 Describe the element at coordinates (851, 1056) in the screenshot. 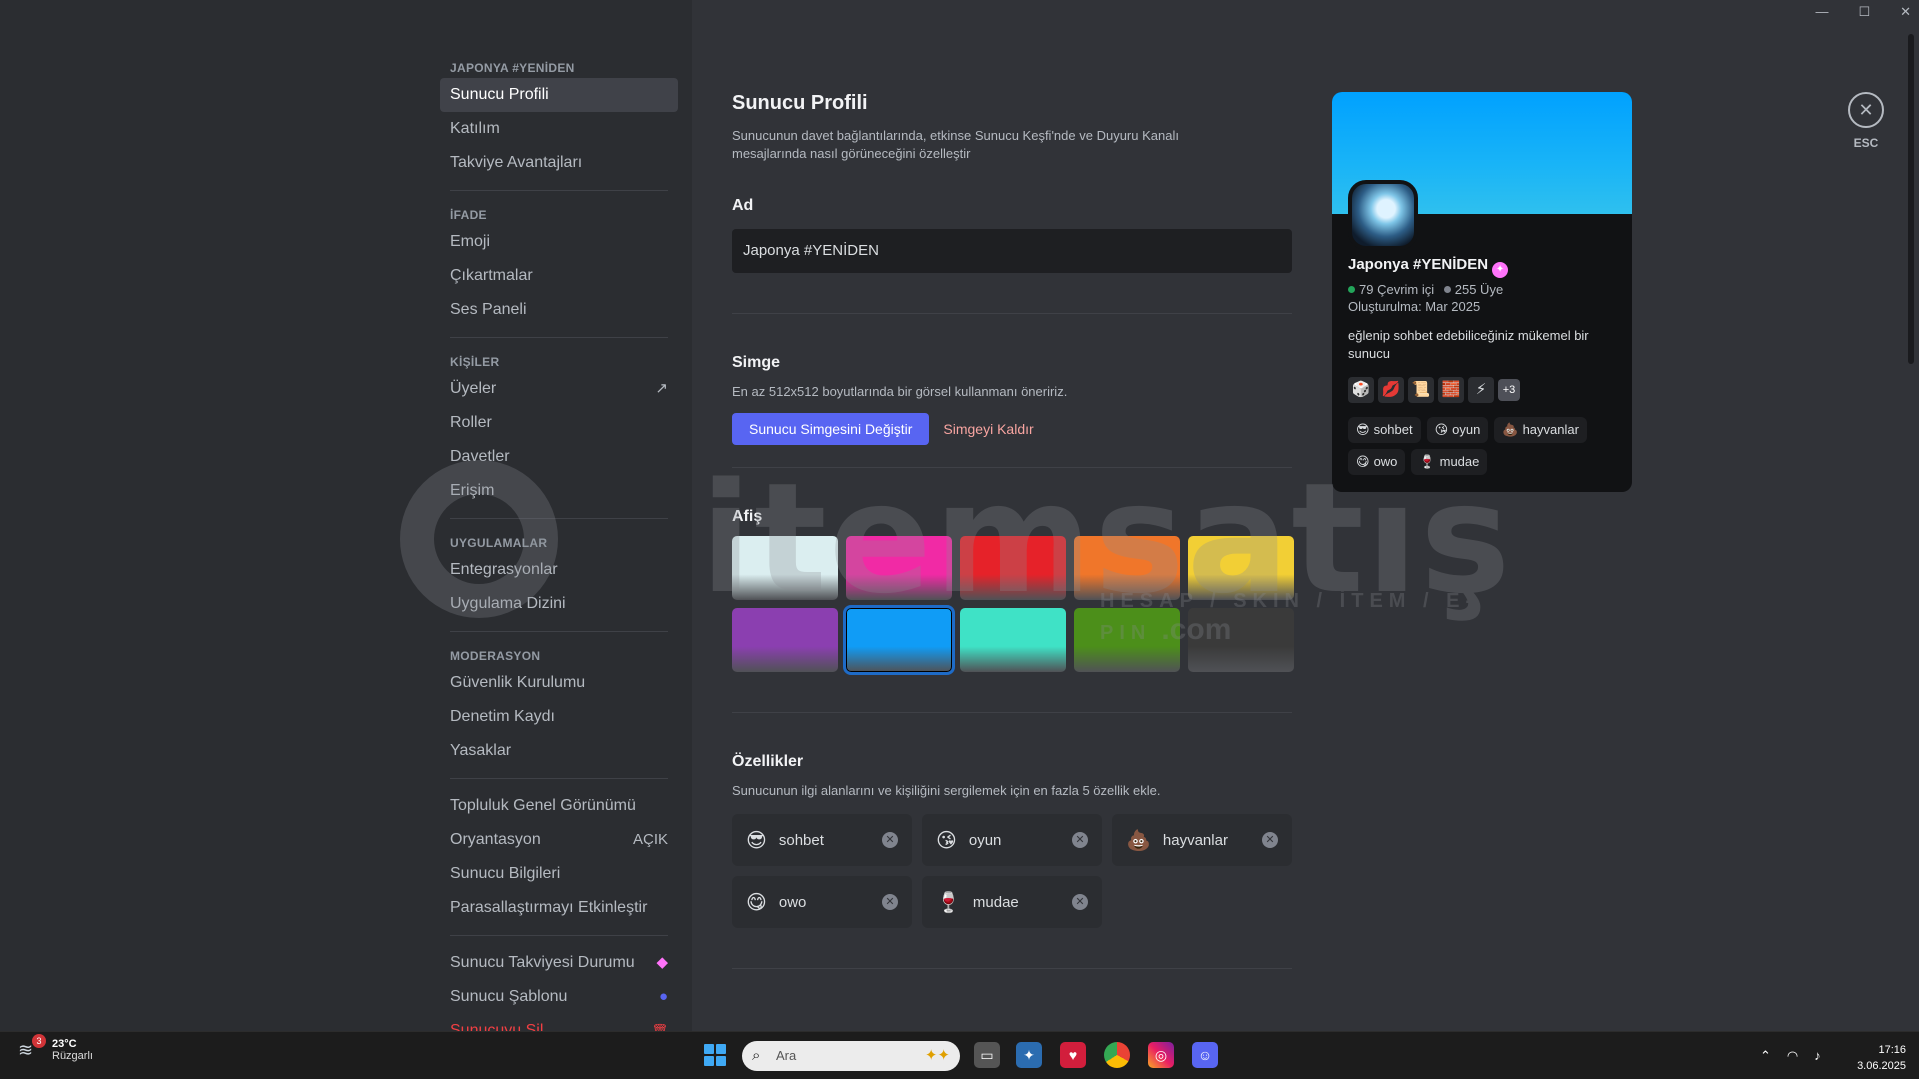

I see `taskbar-search: ⌕ Ara ✦✦` at that location.